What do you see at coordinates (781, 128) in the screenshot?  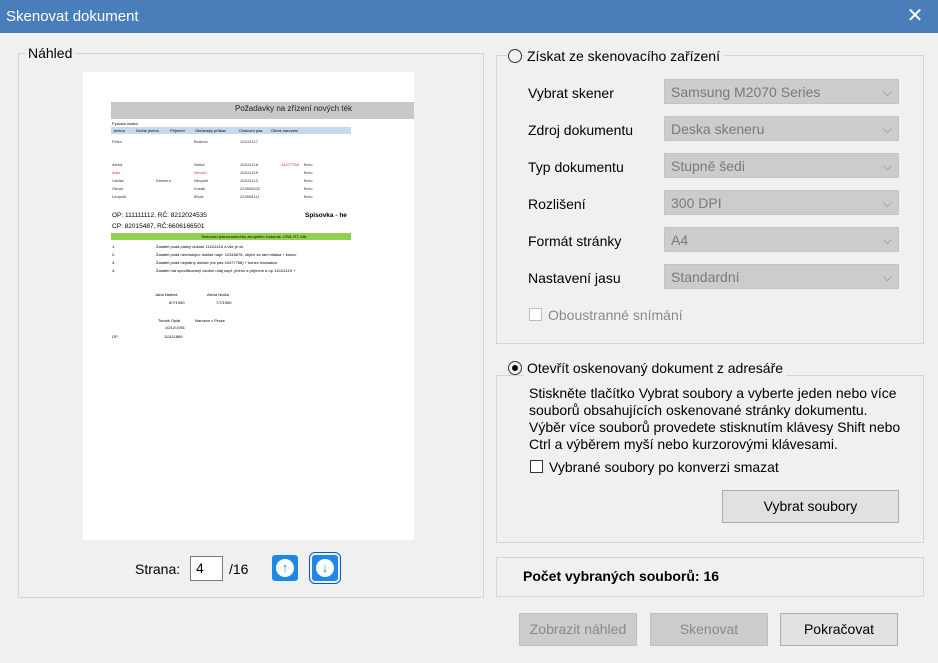 I see `field-combo: Deska skeneru ⌵` at bounding box center [781, 128].